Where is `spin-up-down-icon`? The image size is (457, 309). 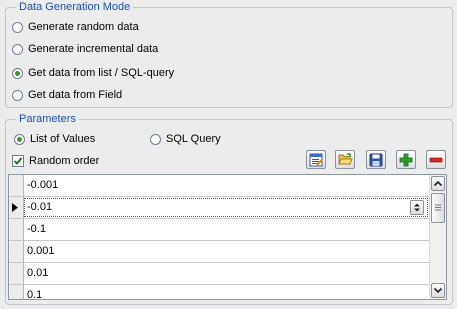 spin-up-down-icon is located at coordinates (417, 207).